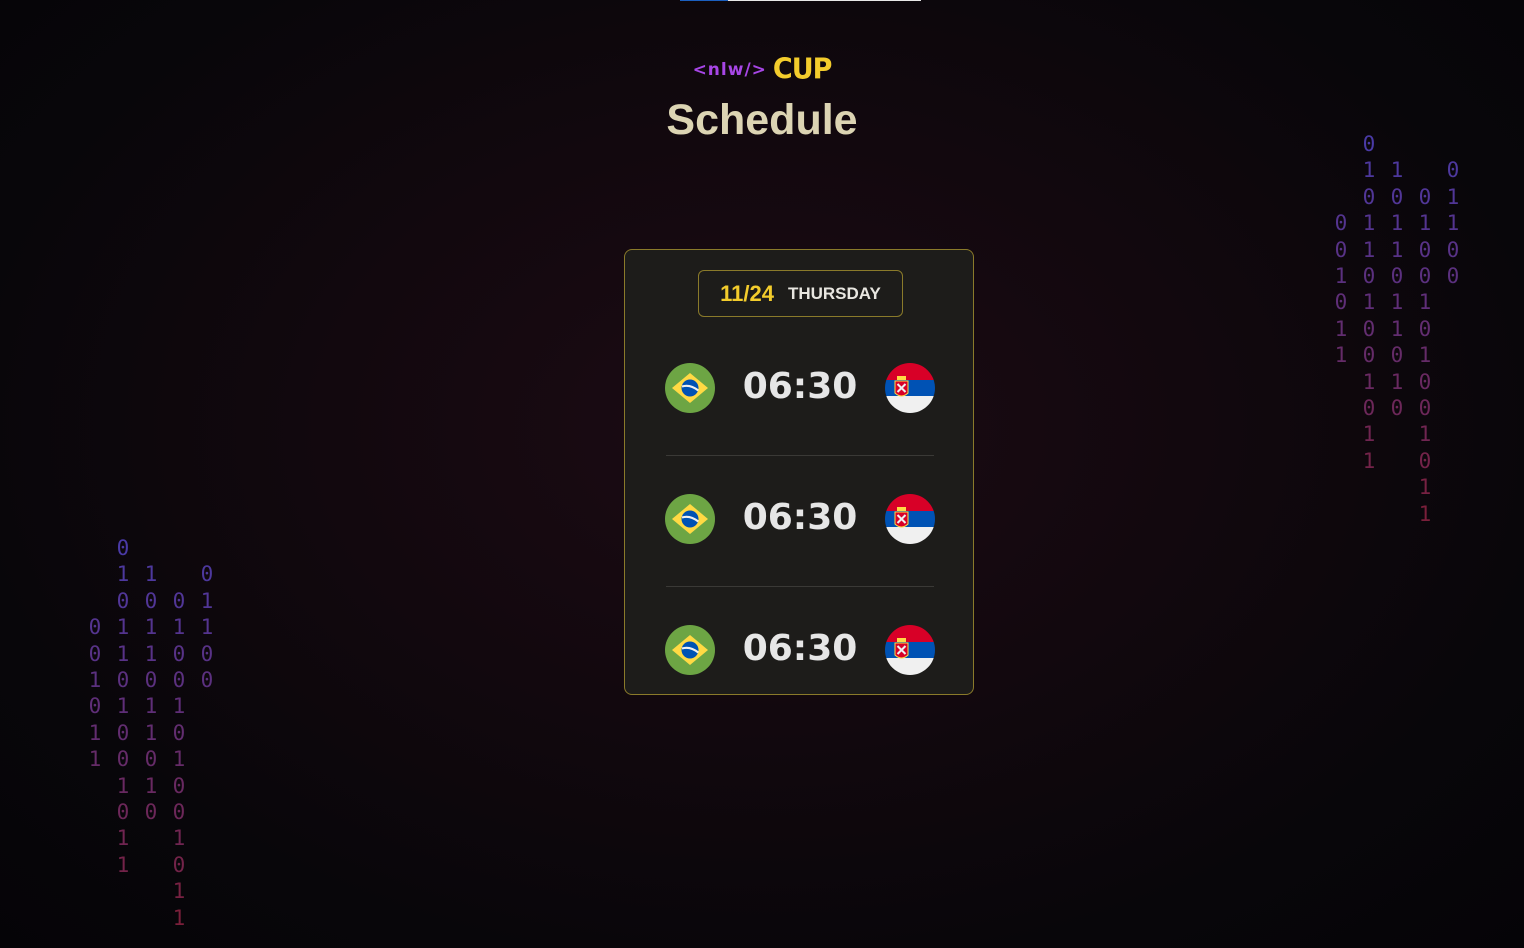 The width and height of the screenshot is (1524, 948). What do you see at coordinates (802, 69) in the screenshot?
I see `logo-cup: CUP` at bounding box center [802, 69].